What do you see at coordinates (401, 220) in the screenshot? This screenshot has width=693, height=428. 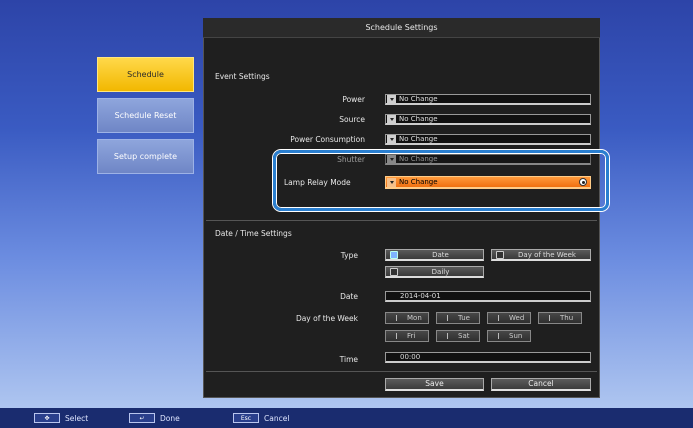 I see `section-divider` at bounding box center [401, 220].